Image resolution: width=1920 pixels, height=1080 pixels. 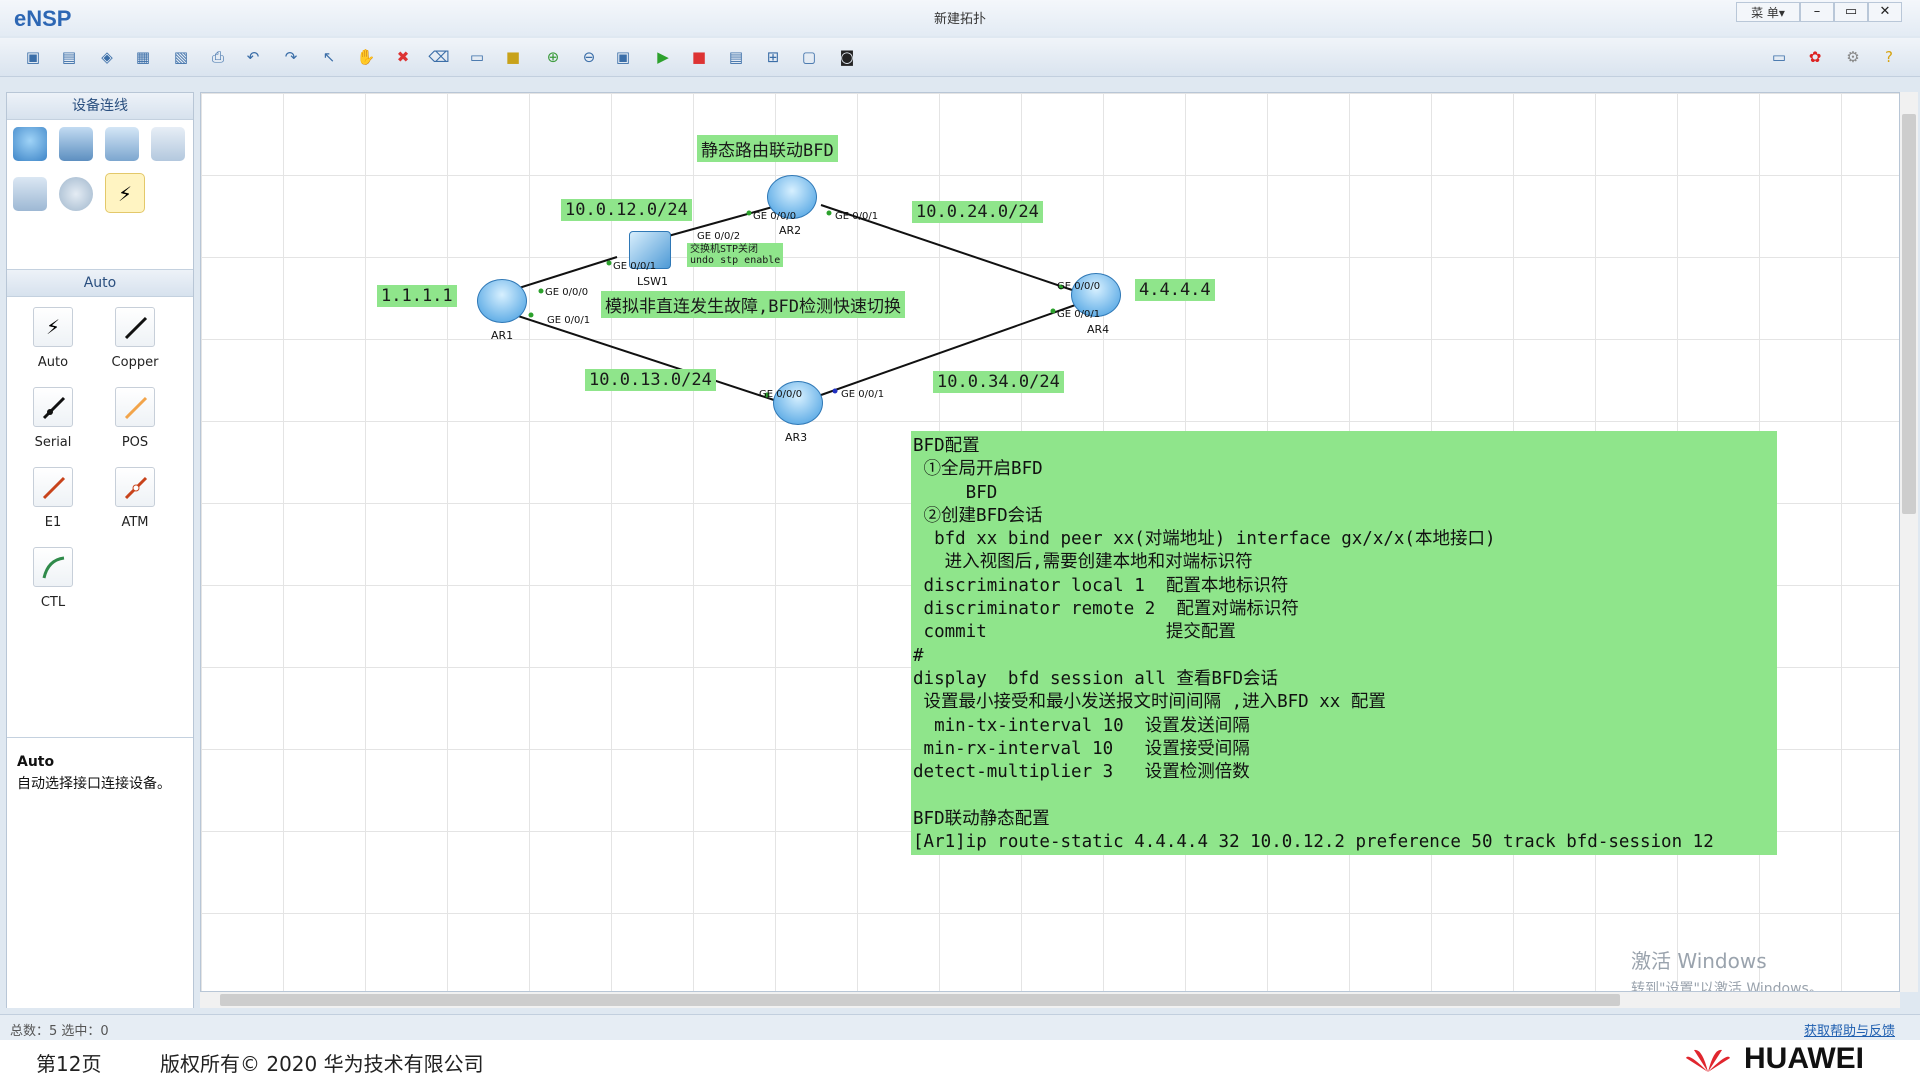 What do you see at coordinates (735, 260) in the screenshot?
I see `switch-note-line: undo stp enable` at bounding box center [735, 260].